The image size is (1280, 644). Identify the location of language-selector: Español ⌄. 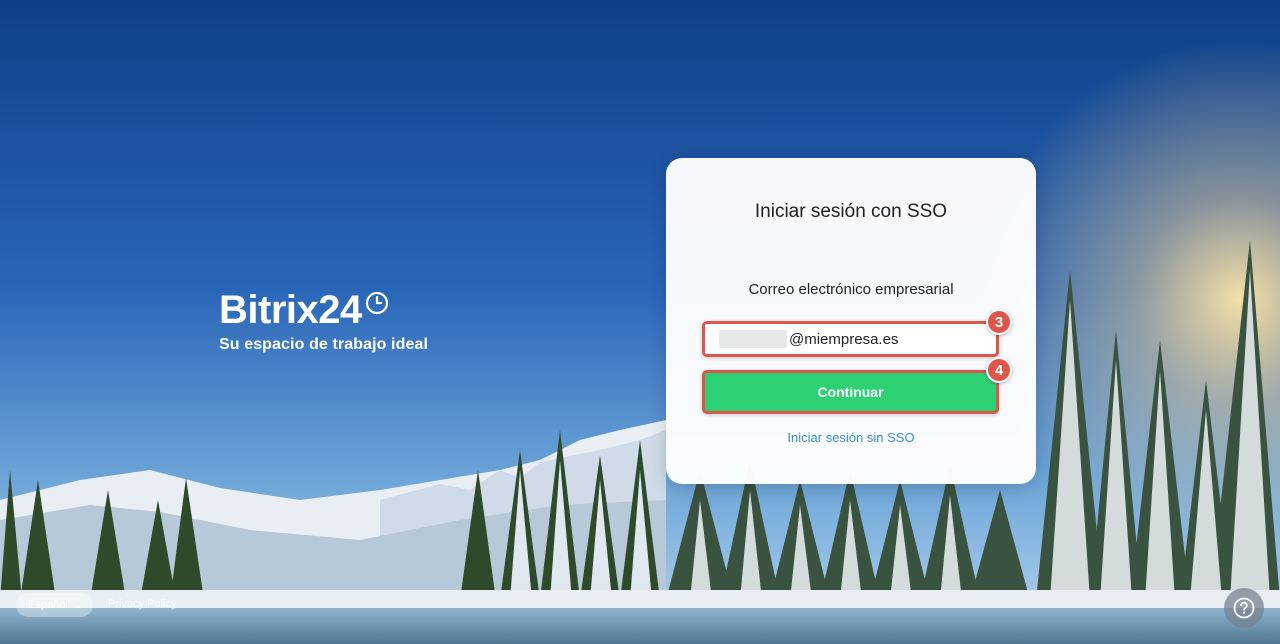
(55, 605).